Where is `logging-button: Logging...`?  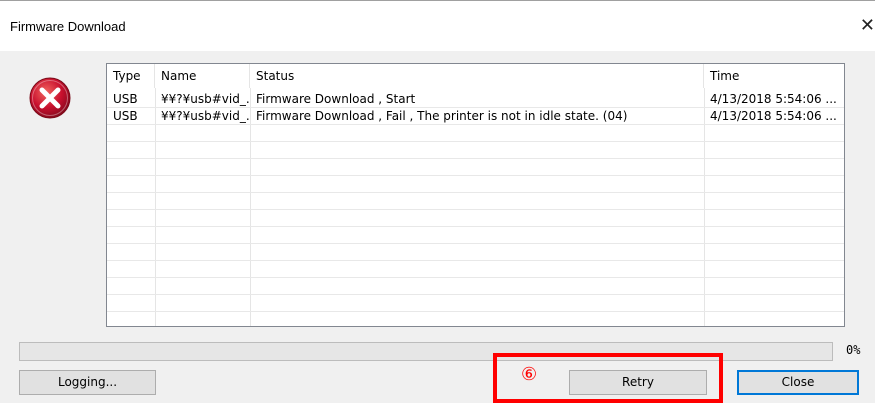 logging-button: Logging... is located at coordinates (87, 382).